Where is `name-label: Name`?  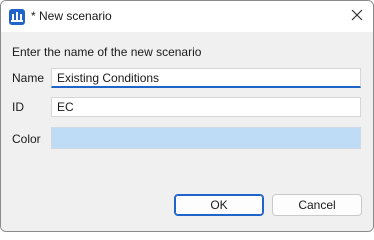 name-label: Name is located at coordinates (28, 78).